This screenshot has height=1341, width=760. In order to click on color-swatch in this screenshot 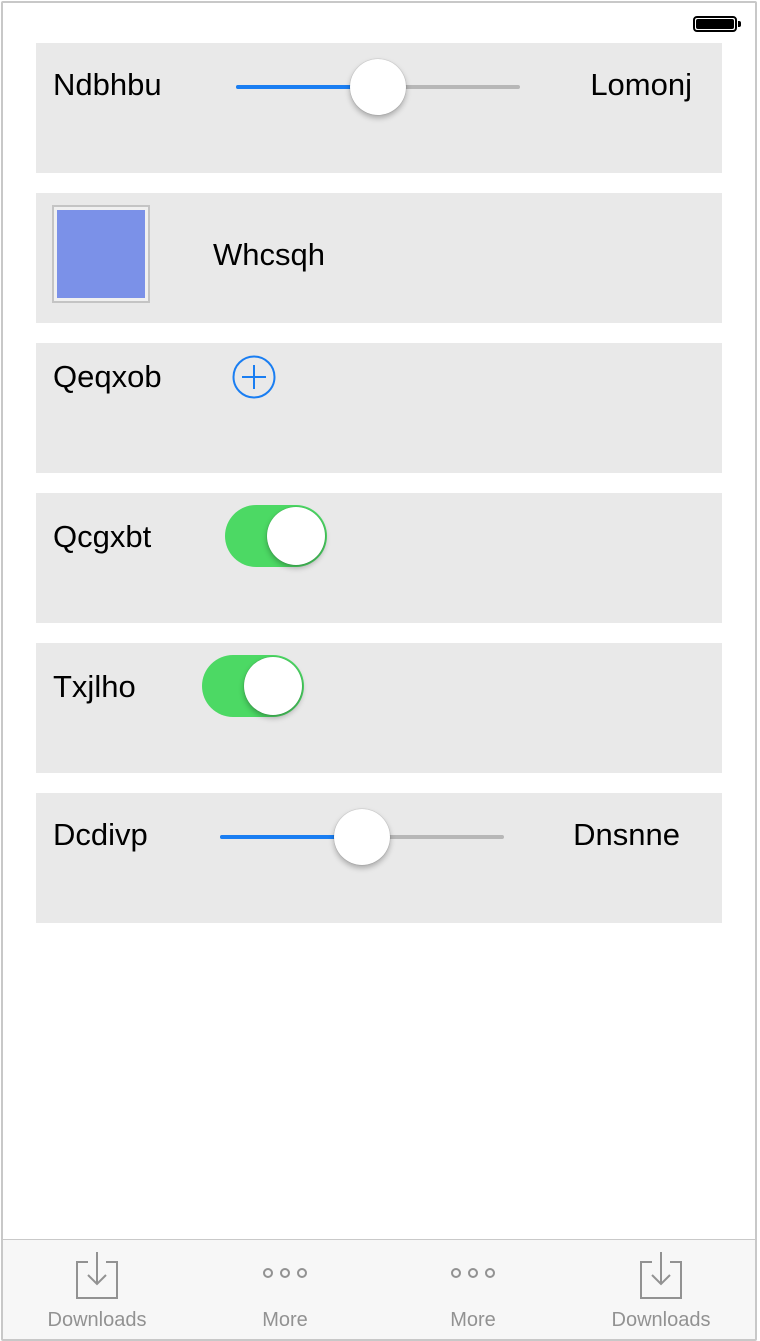, I will do `click(101, 254)`.